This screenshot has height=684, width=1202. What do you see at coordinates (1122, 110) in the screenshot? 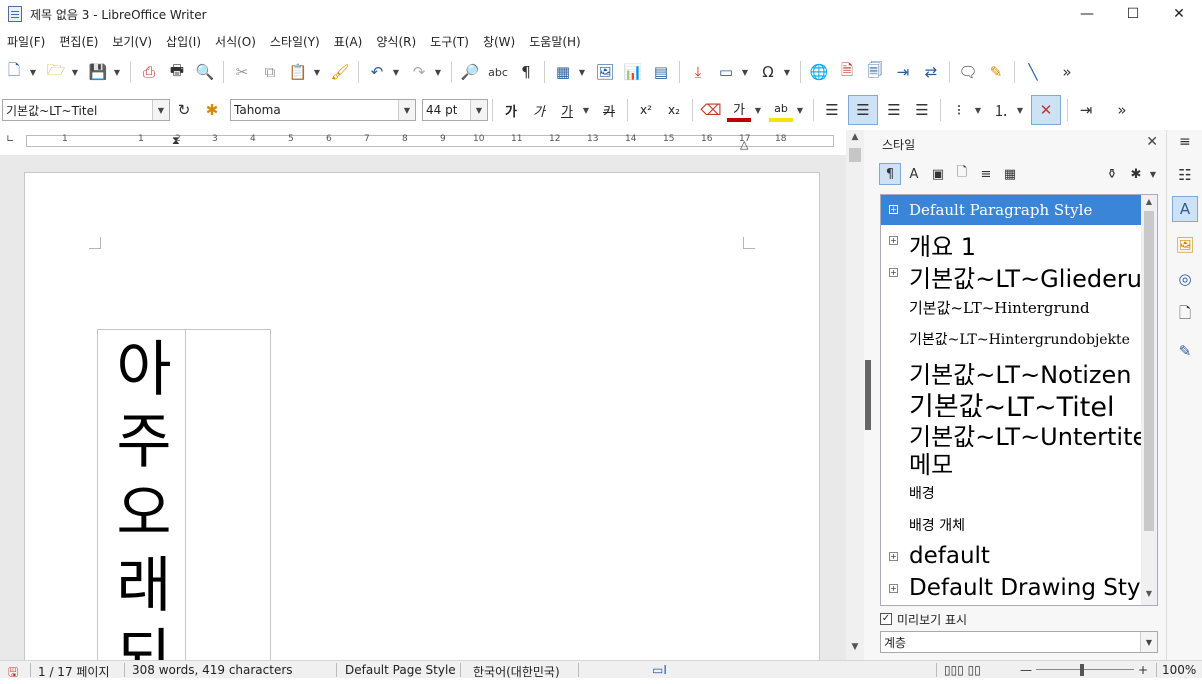
I see `toolbar2-overflow-icon: »` at bounding box center [1122, 110].